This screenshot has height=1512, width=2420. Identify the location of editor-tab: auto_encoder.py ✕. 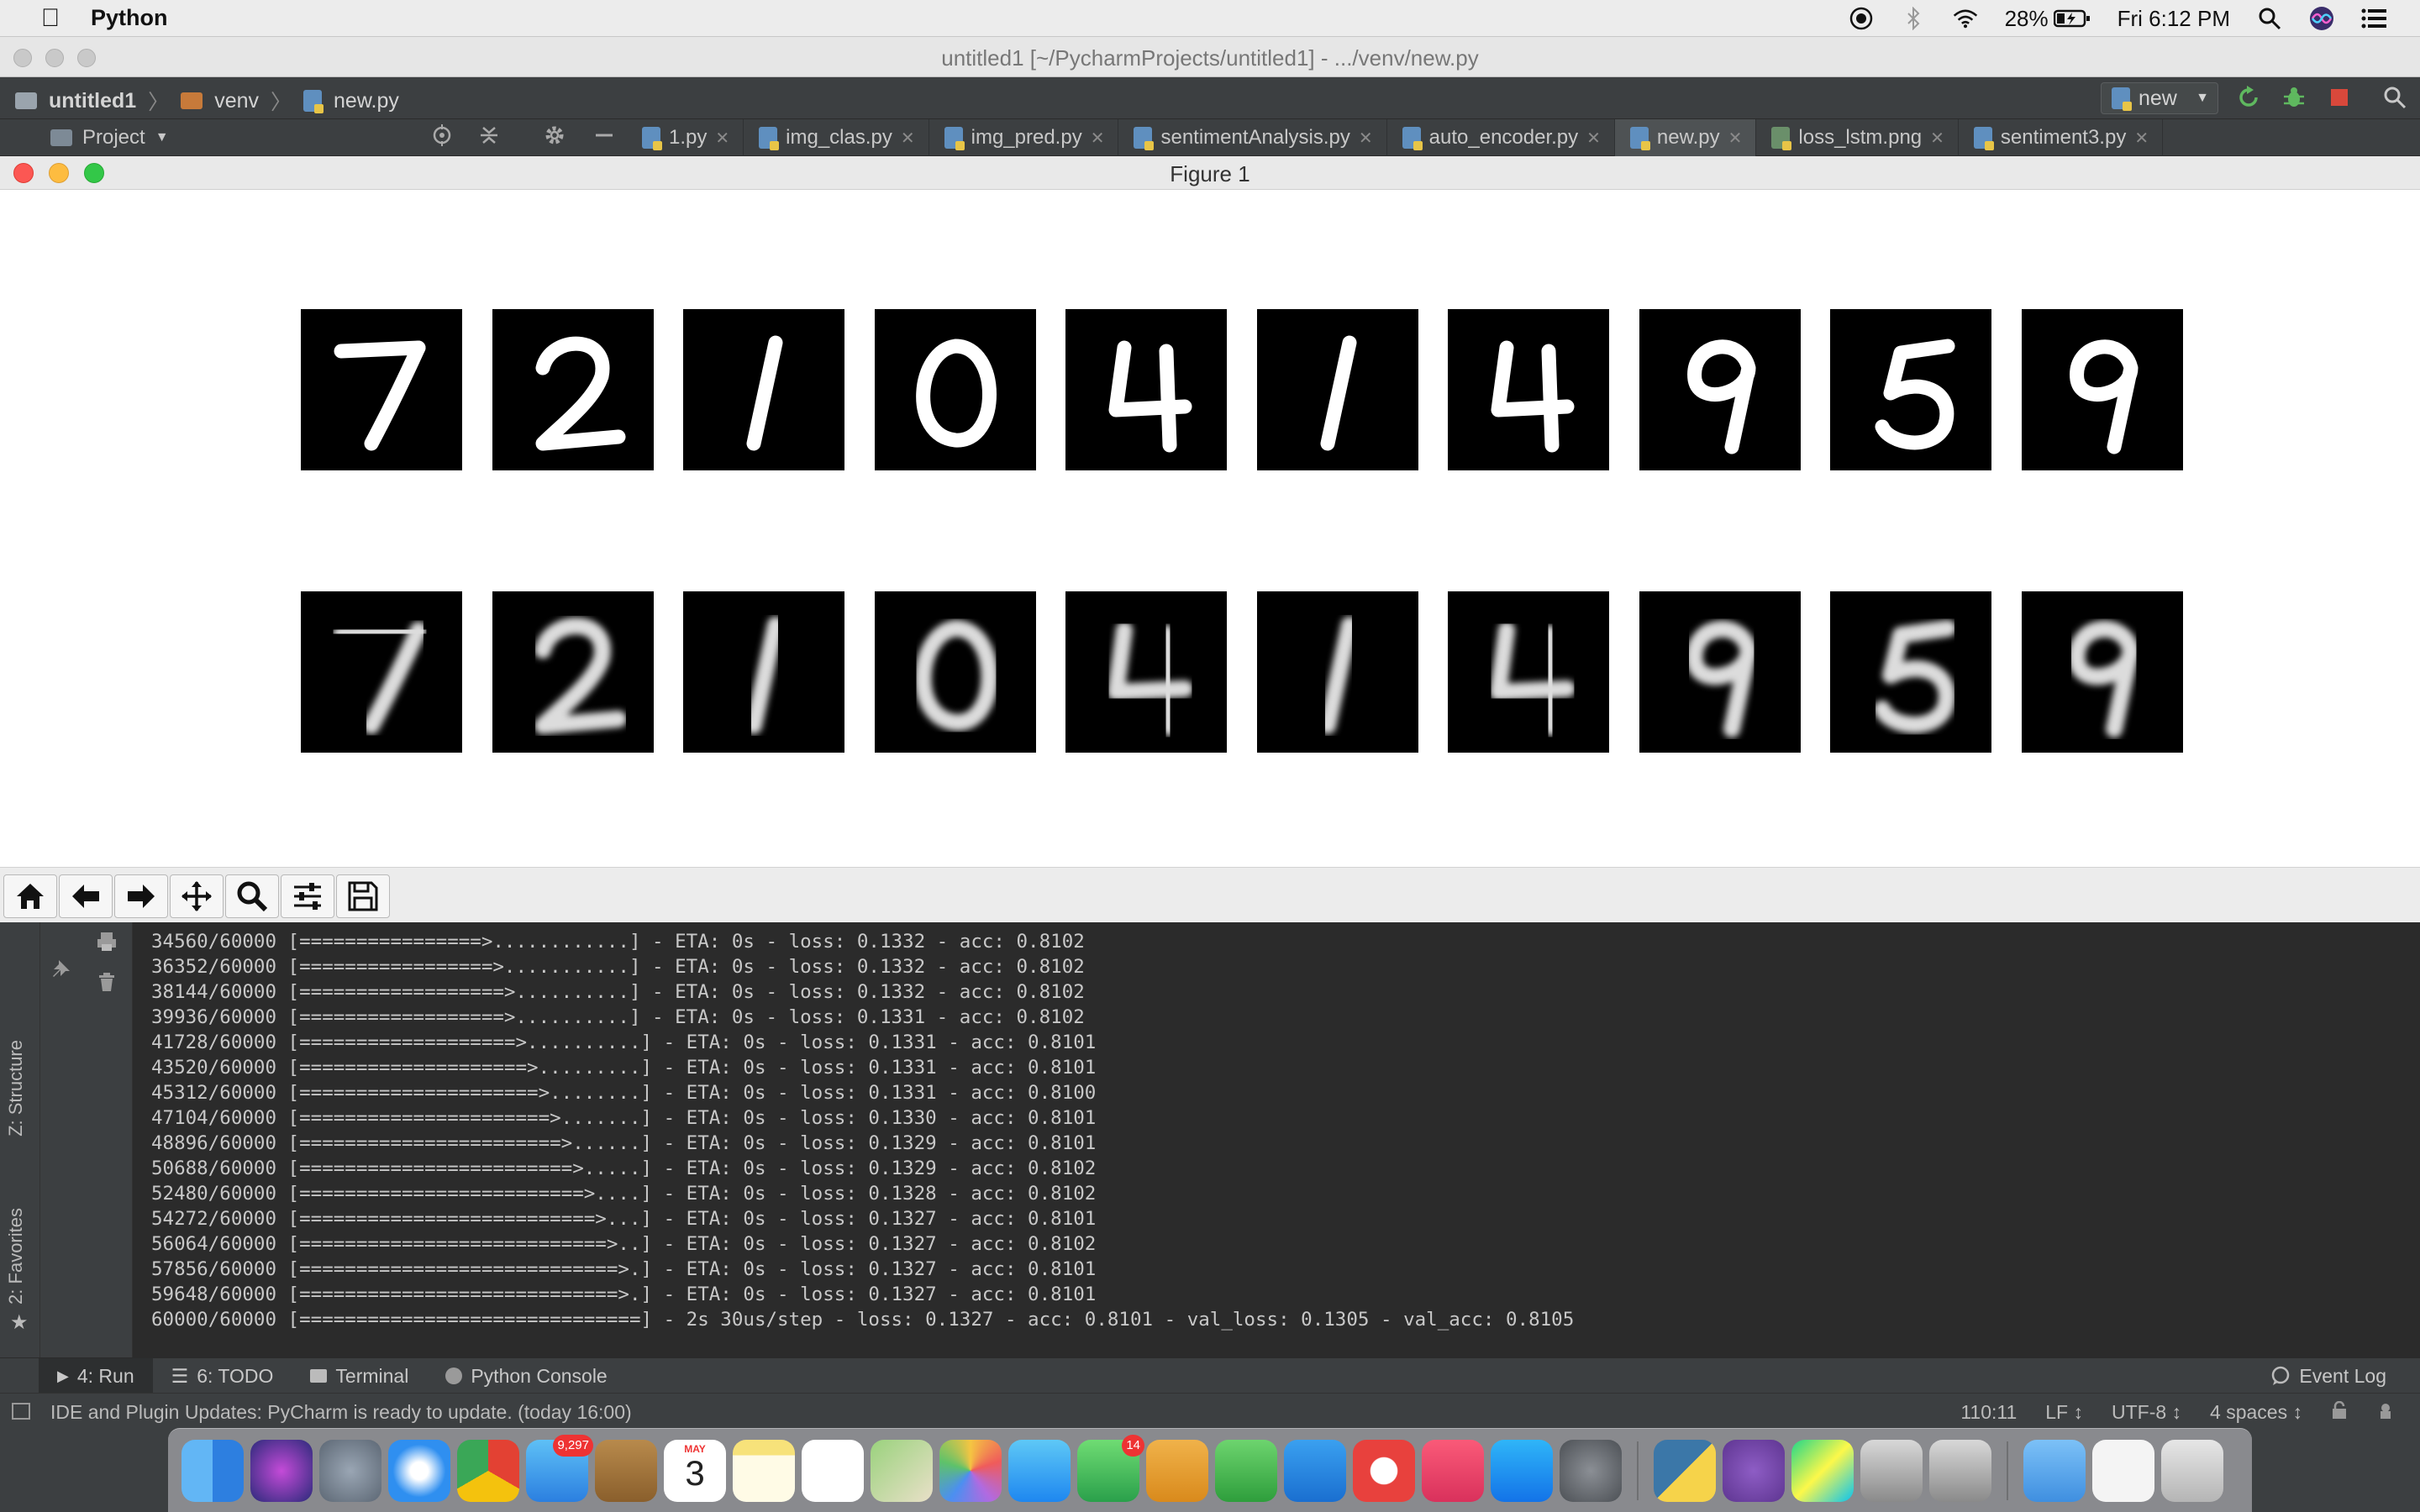
(1501, 137).